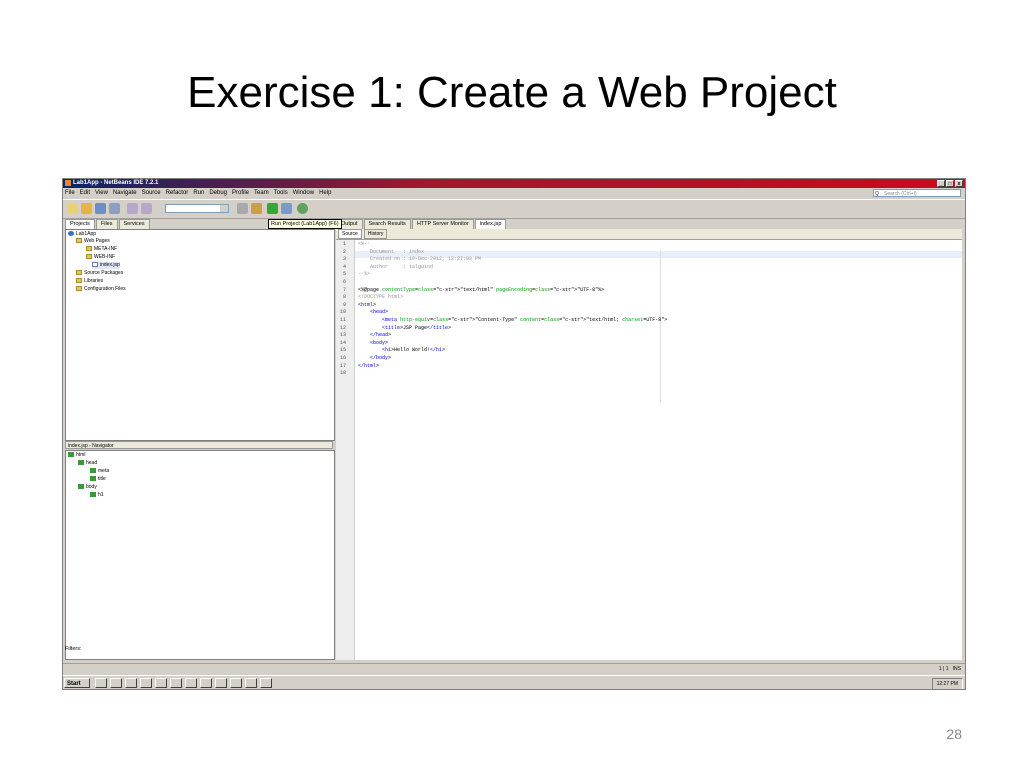 The image size is (1024, 768). What do you see at coordinates (106, 249) in the screenshot?
I see `tree-label: META-INF` at bounding box center [106, 249].